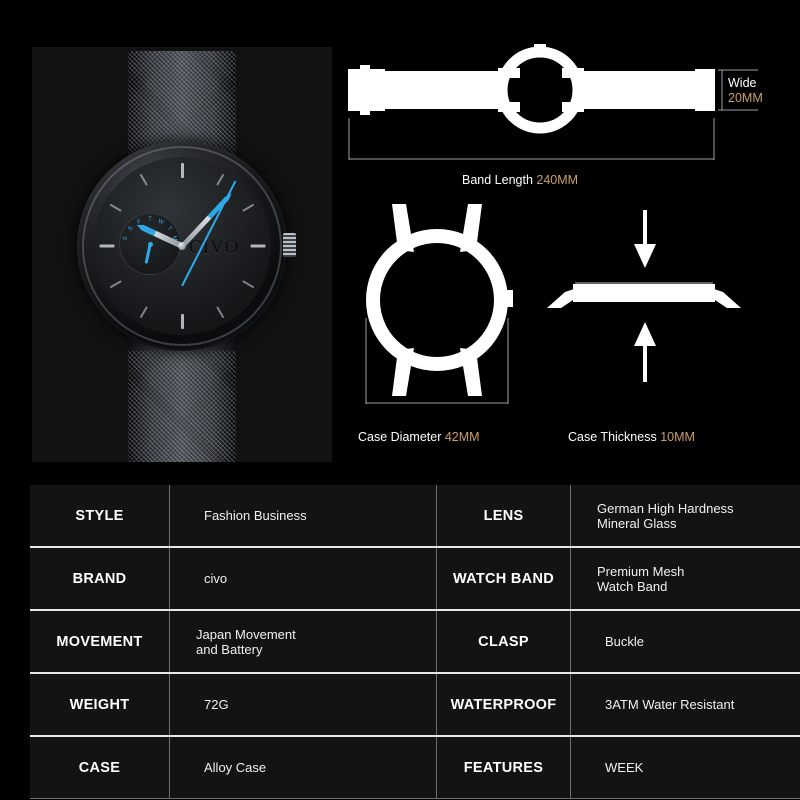 The height and width of the screenshot is (800, 800). What do you see at coordinates (100, 642) in the screenshot?
I see `spec-key-2-left: MOVEMENT` at bounding box center [100, 642].